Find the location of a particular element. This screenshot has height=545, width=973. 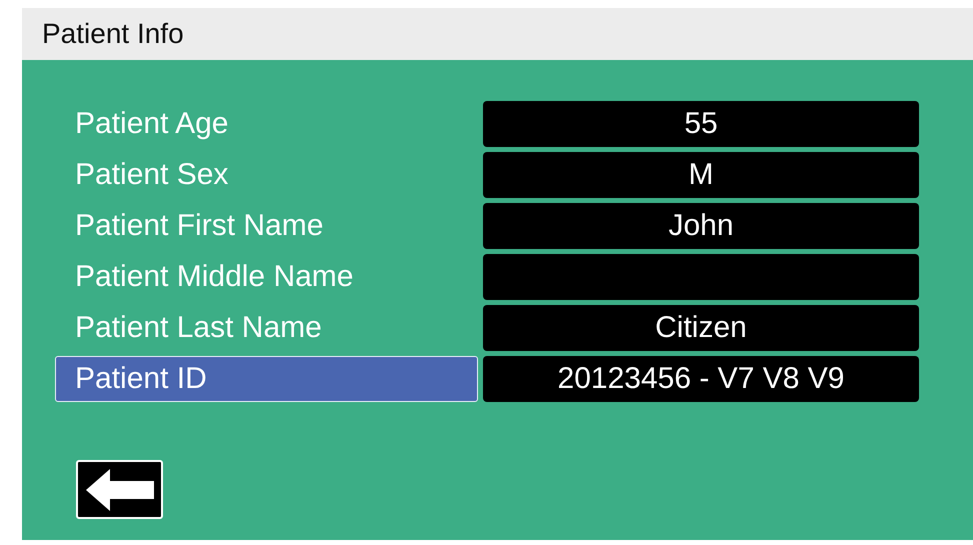

window-title: Patient Info is located at coordinates (113, 34).